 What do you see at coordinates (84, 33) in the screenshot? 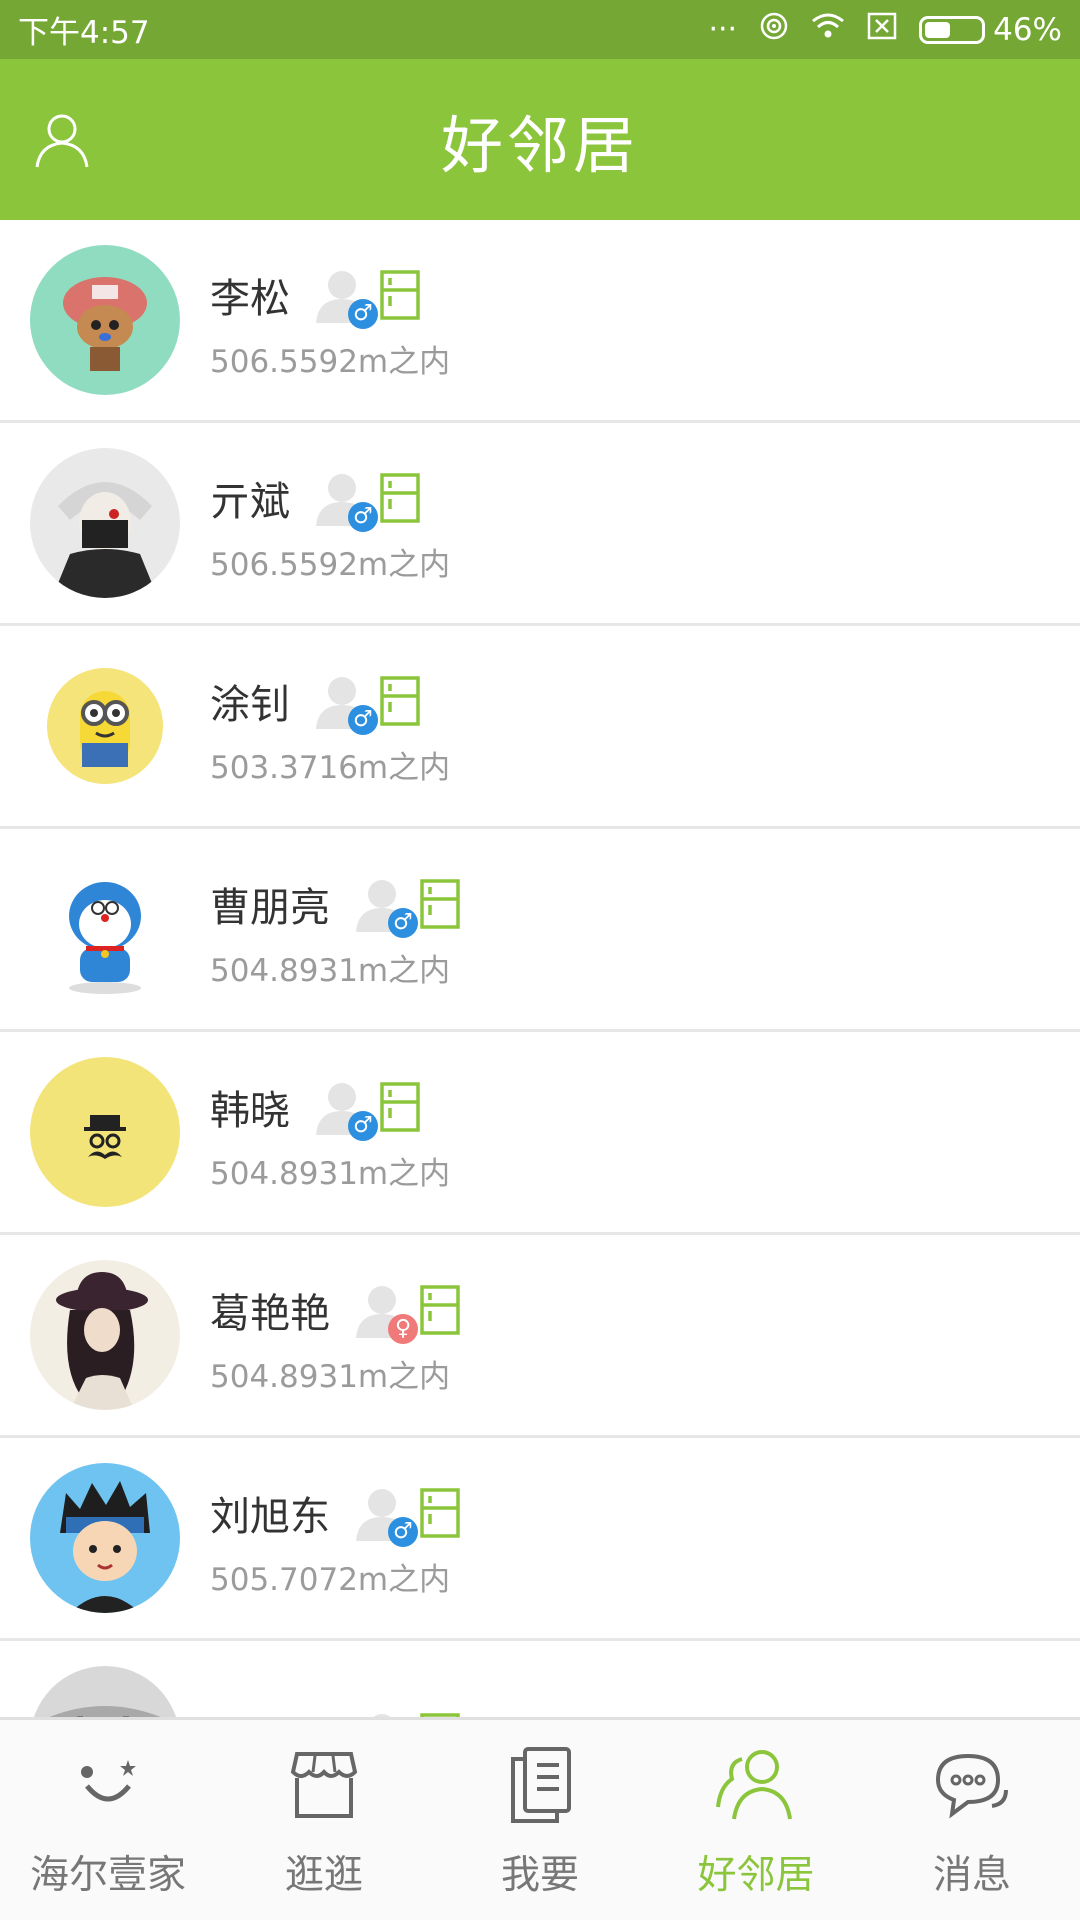
I see `status-time: 下午4:57` at bounding box center [84, 33].